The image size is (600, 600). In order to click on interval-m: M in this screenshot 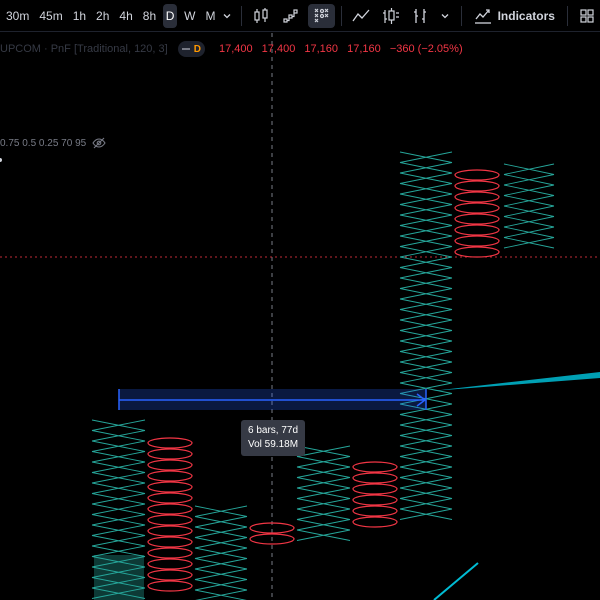, I will do `click(210, 16)`.